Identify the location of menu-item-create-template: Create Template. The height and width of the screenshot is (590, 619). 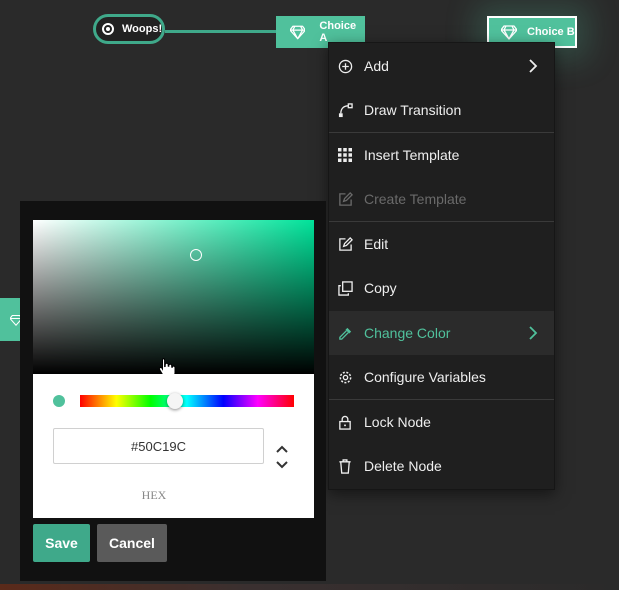
(441, 199).